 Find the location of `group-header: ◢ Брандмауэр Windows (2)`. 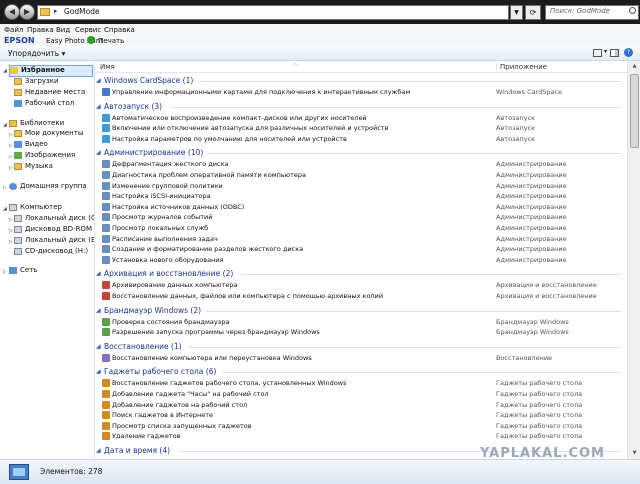

group-header: ◢ Брандмауэр Windows (2) is located at coordinates (361, 311).